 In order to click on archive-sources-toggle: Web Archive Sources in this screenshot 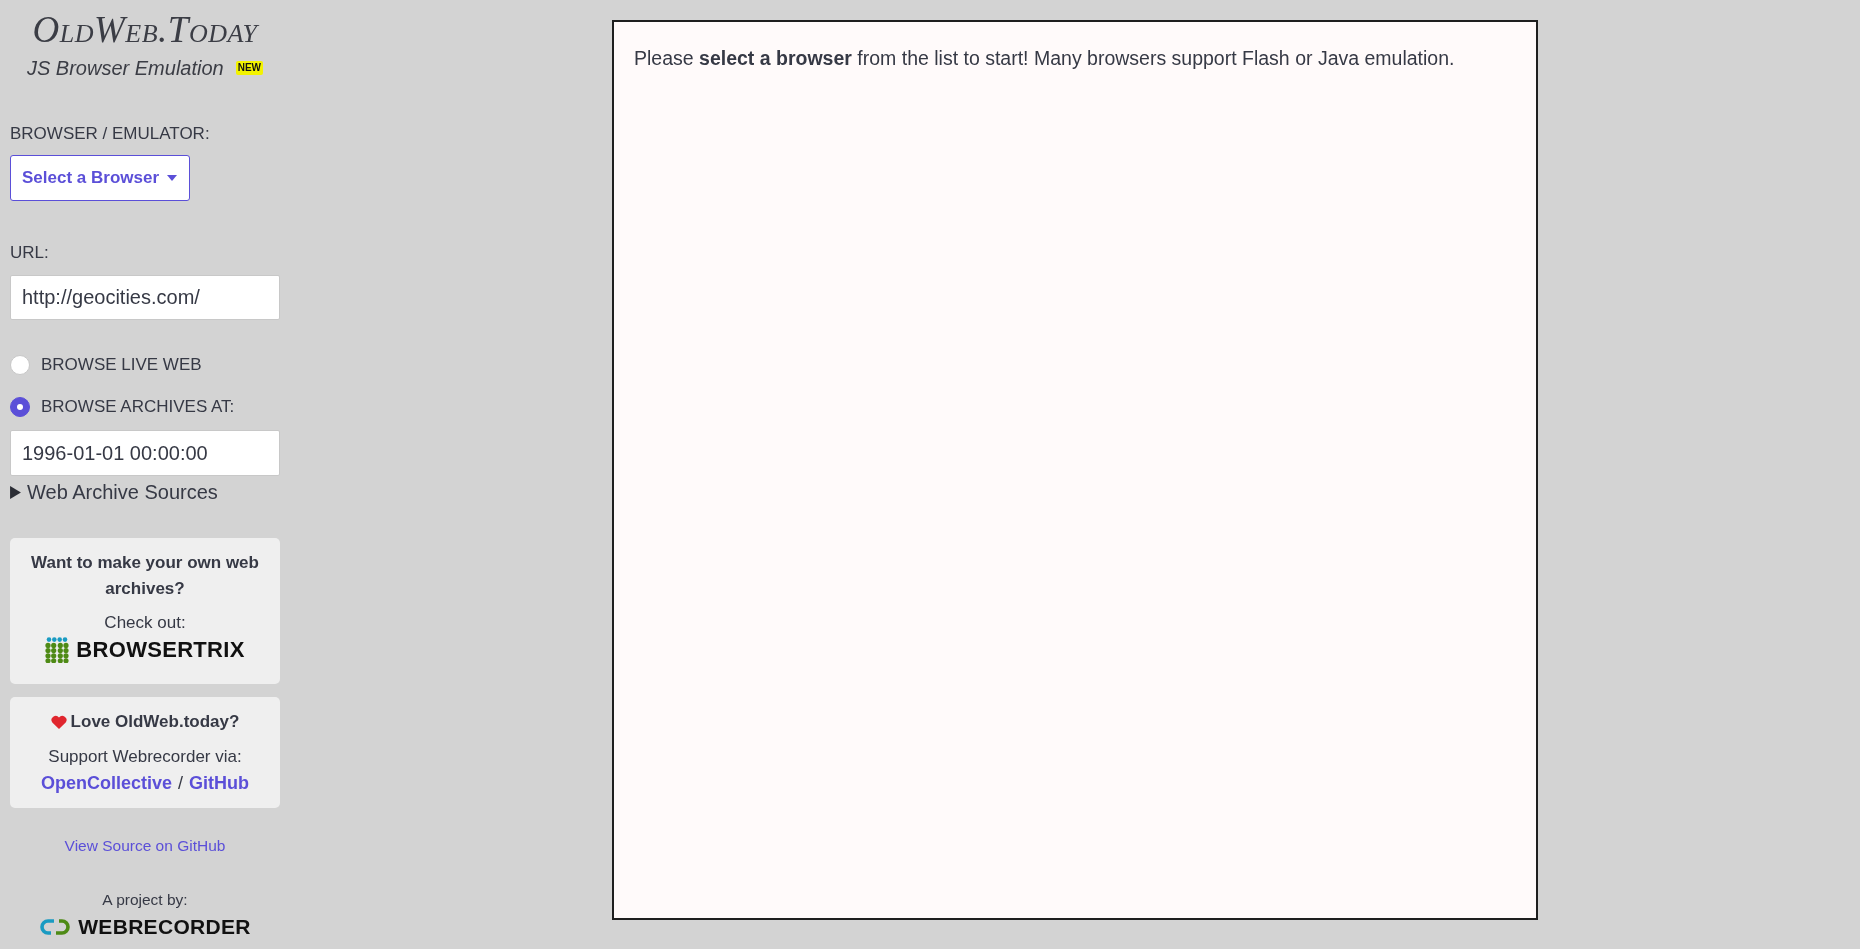, I will do `click(114, 492)`.